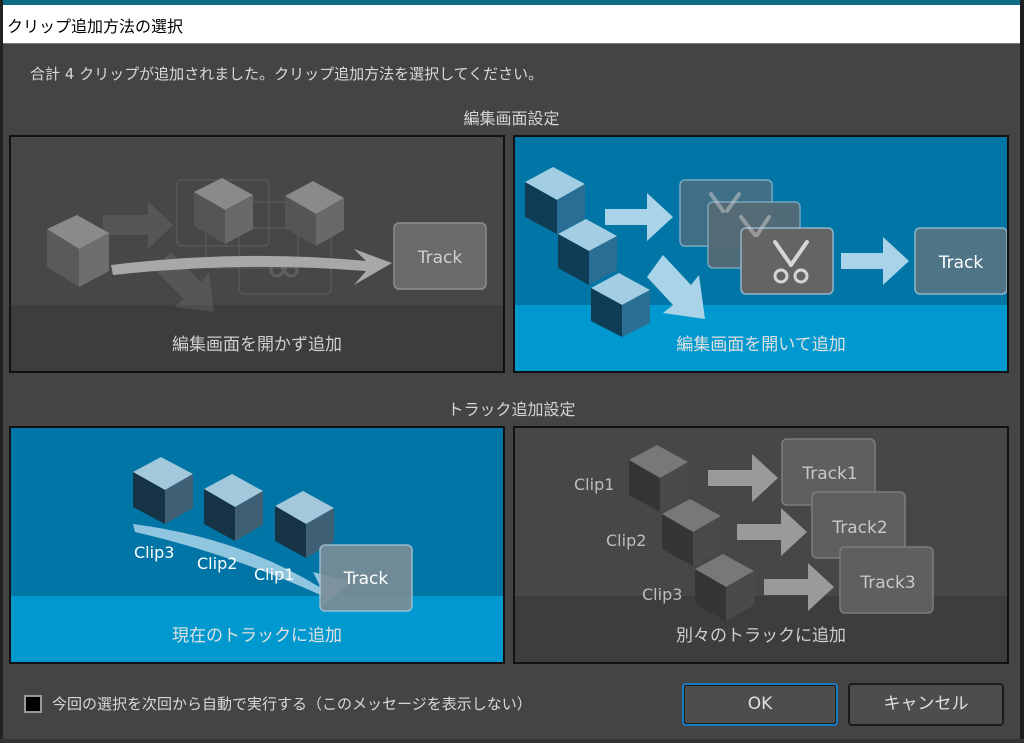 This screenshot has width=1024, height=743. I want to click on remember-choice-checkbox, so click(33, 703).